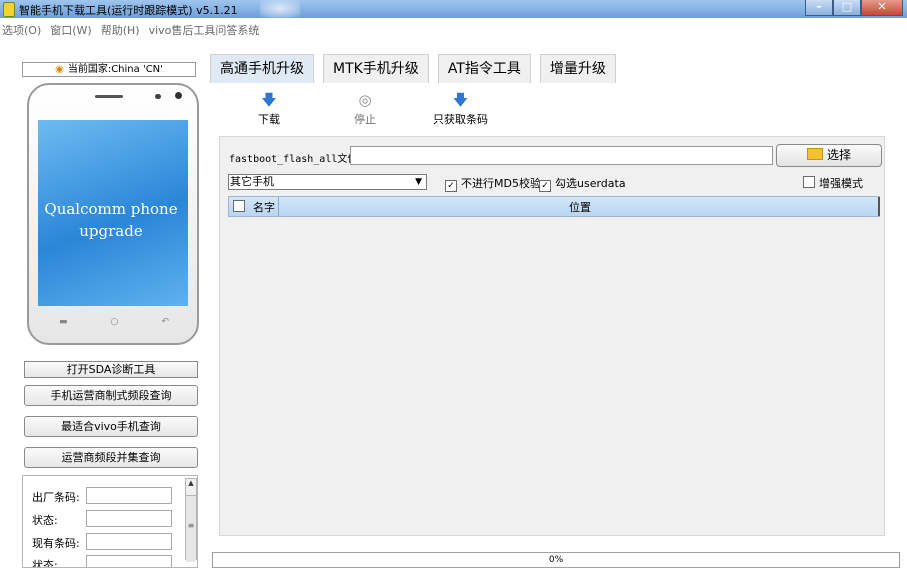 This screenshot has height=568, width=907. What do you see at coordinates (841, 183) in the screenshot?
I see `enhanced-mode-label: 增强模式` at bounding box center [841, 183].